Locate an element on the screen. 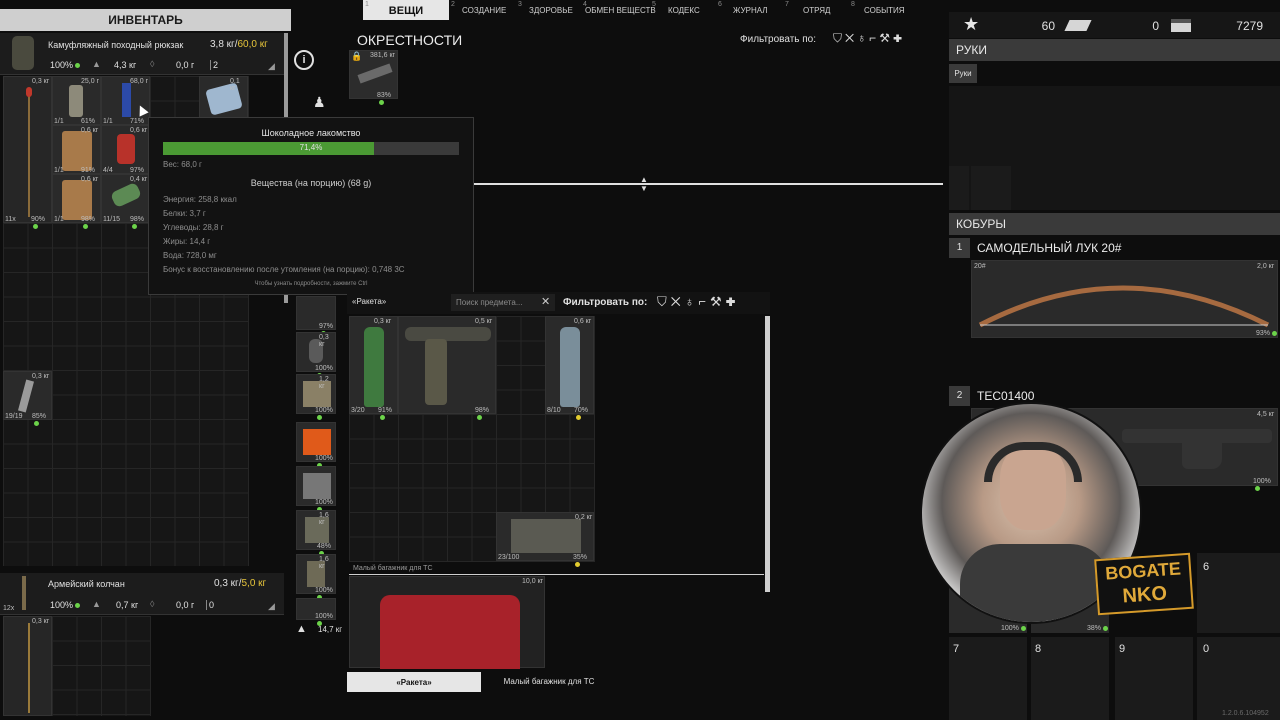  trunk-label: Малый багажник для ТС is located at coordinates (393, 568).